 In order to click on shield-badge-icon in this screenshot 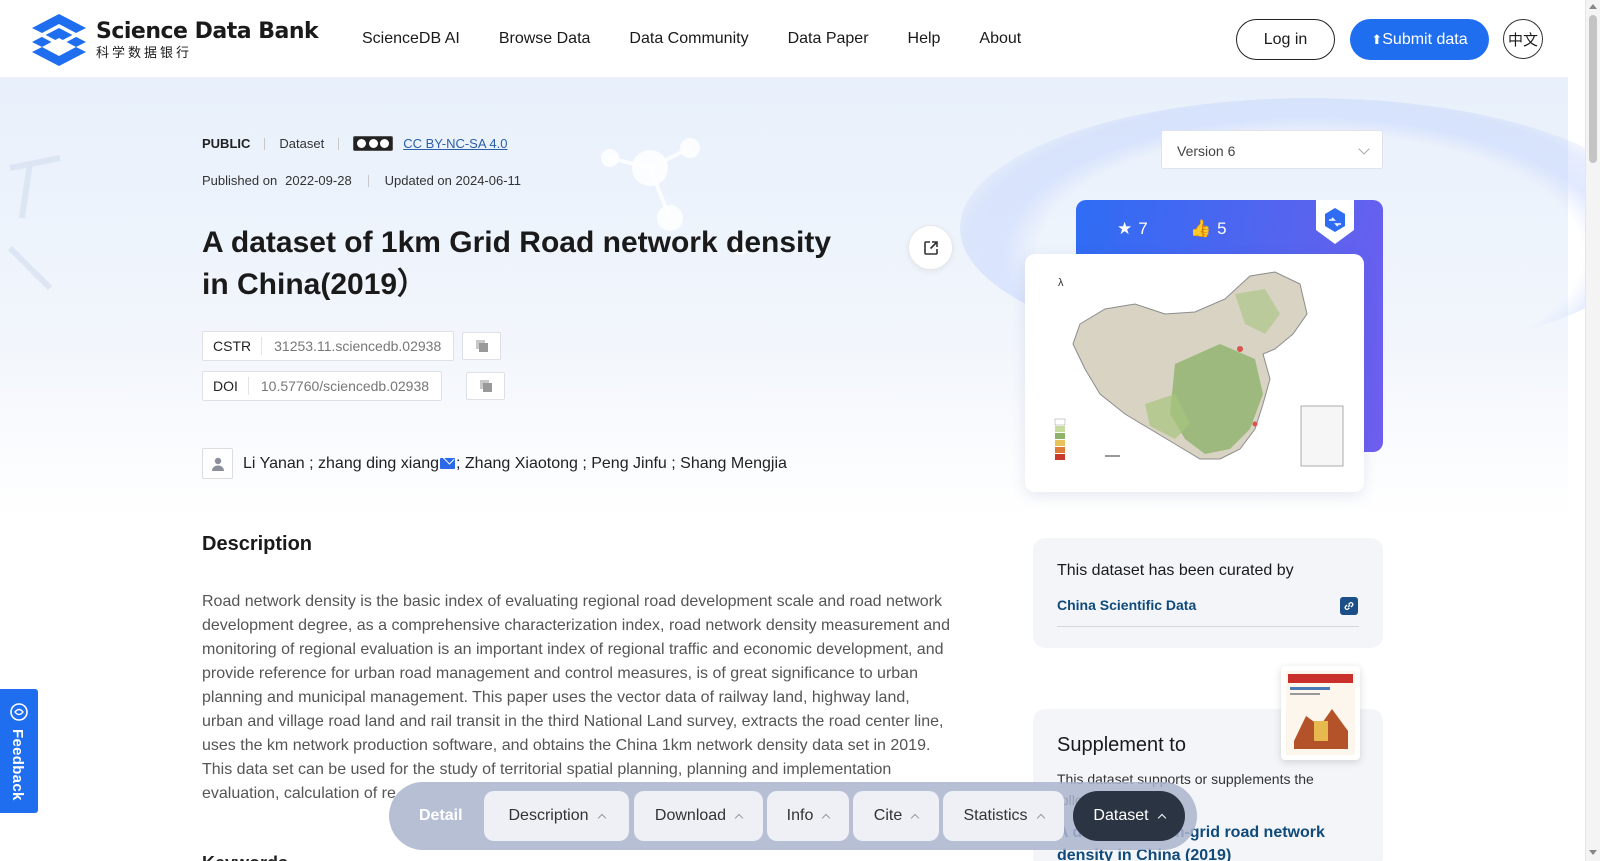, I will do `click(1335, 222)`.